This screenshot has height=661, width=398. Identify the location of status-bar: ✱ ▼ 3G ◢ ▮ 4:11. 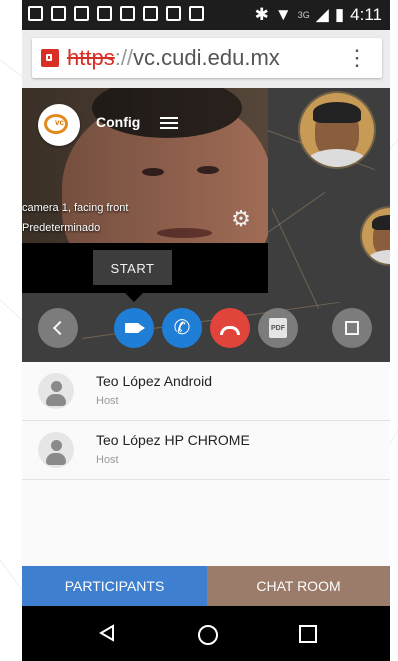
(206, 15).